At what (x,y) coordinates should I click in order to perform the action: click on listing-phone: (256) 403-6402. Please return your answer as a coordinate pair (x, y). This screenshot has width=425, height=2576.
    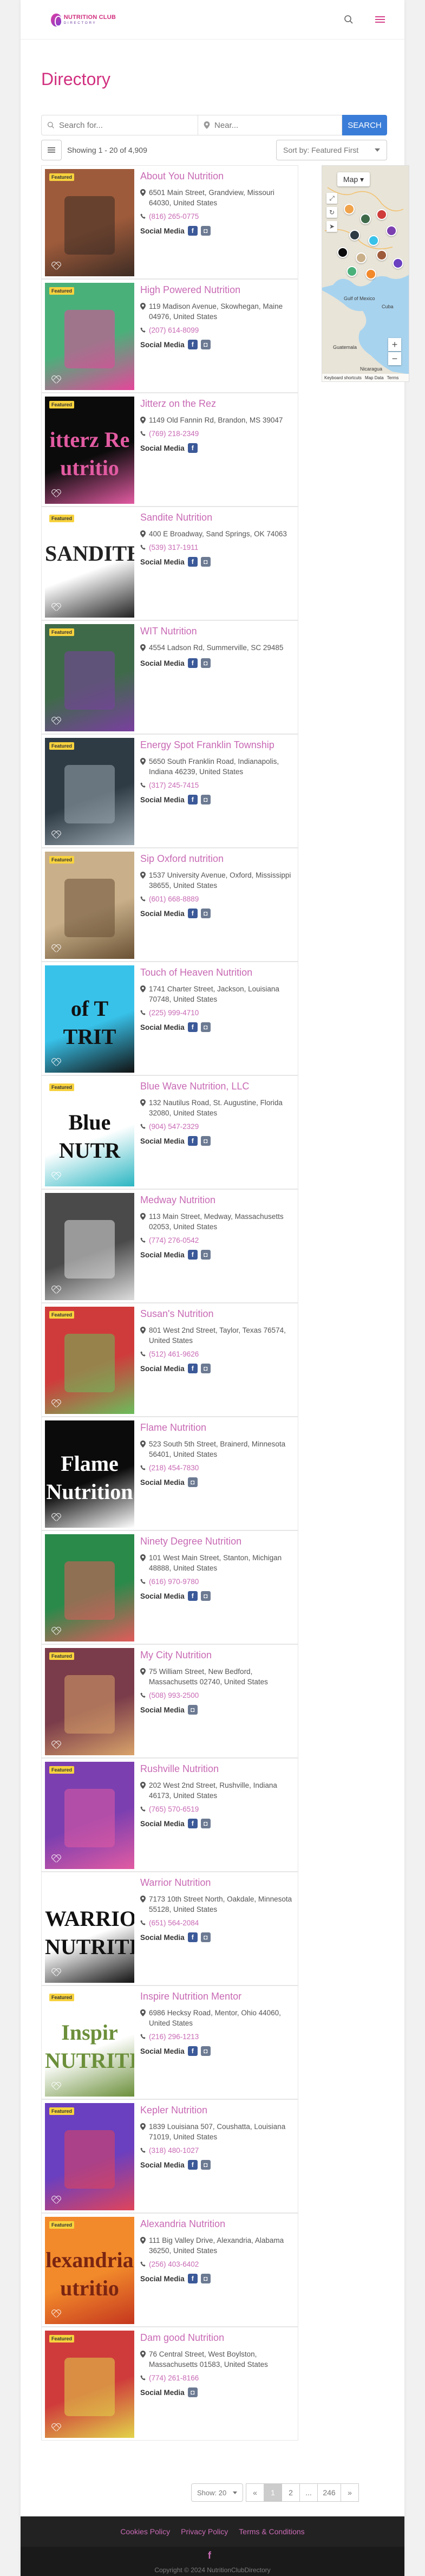
    Looking at the image, I should click on (217, 2264).